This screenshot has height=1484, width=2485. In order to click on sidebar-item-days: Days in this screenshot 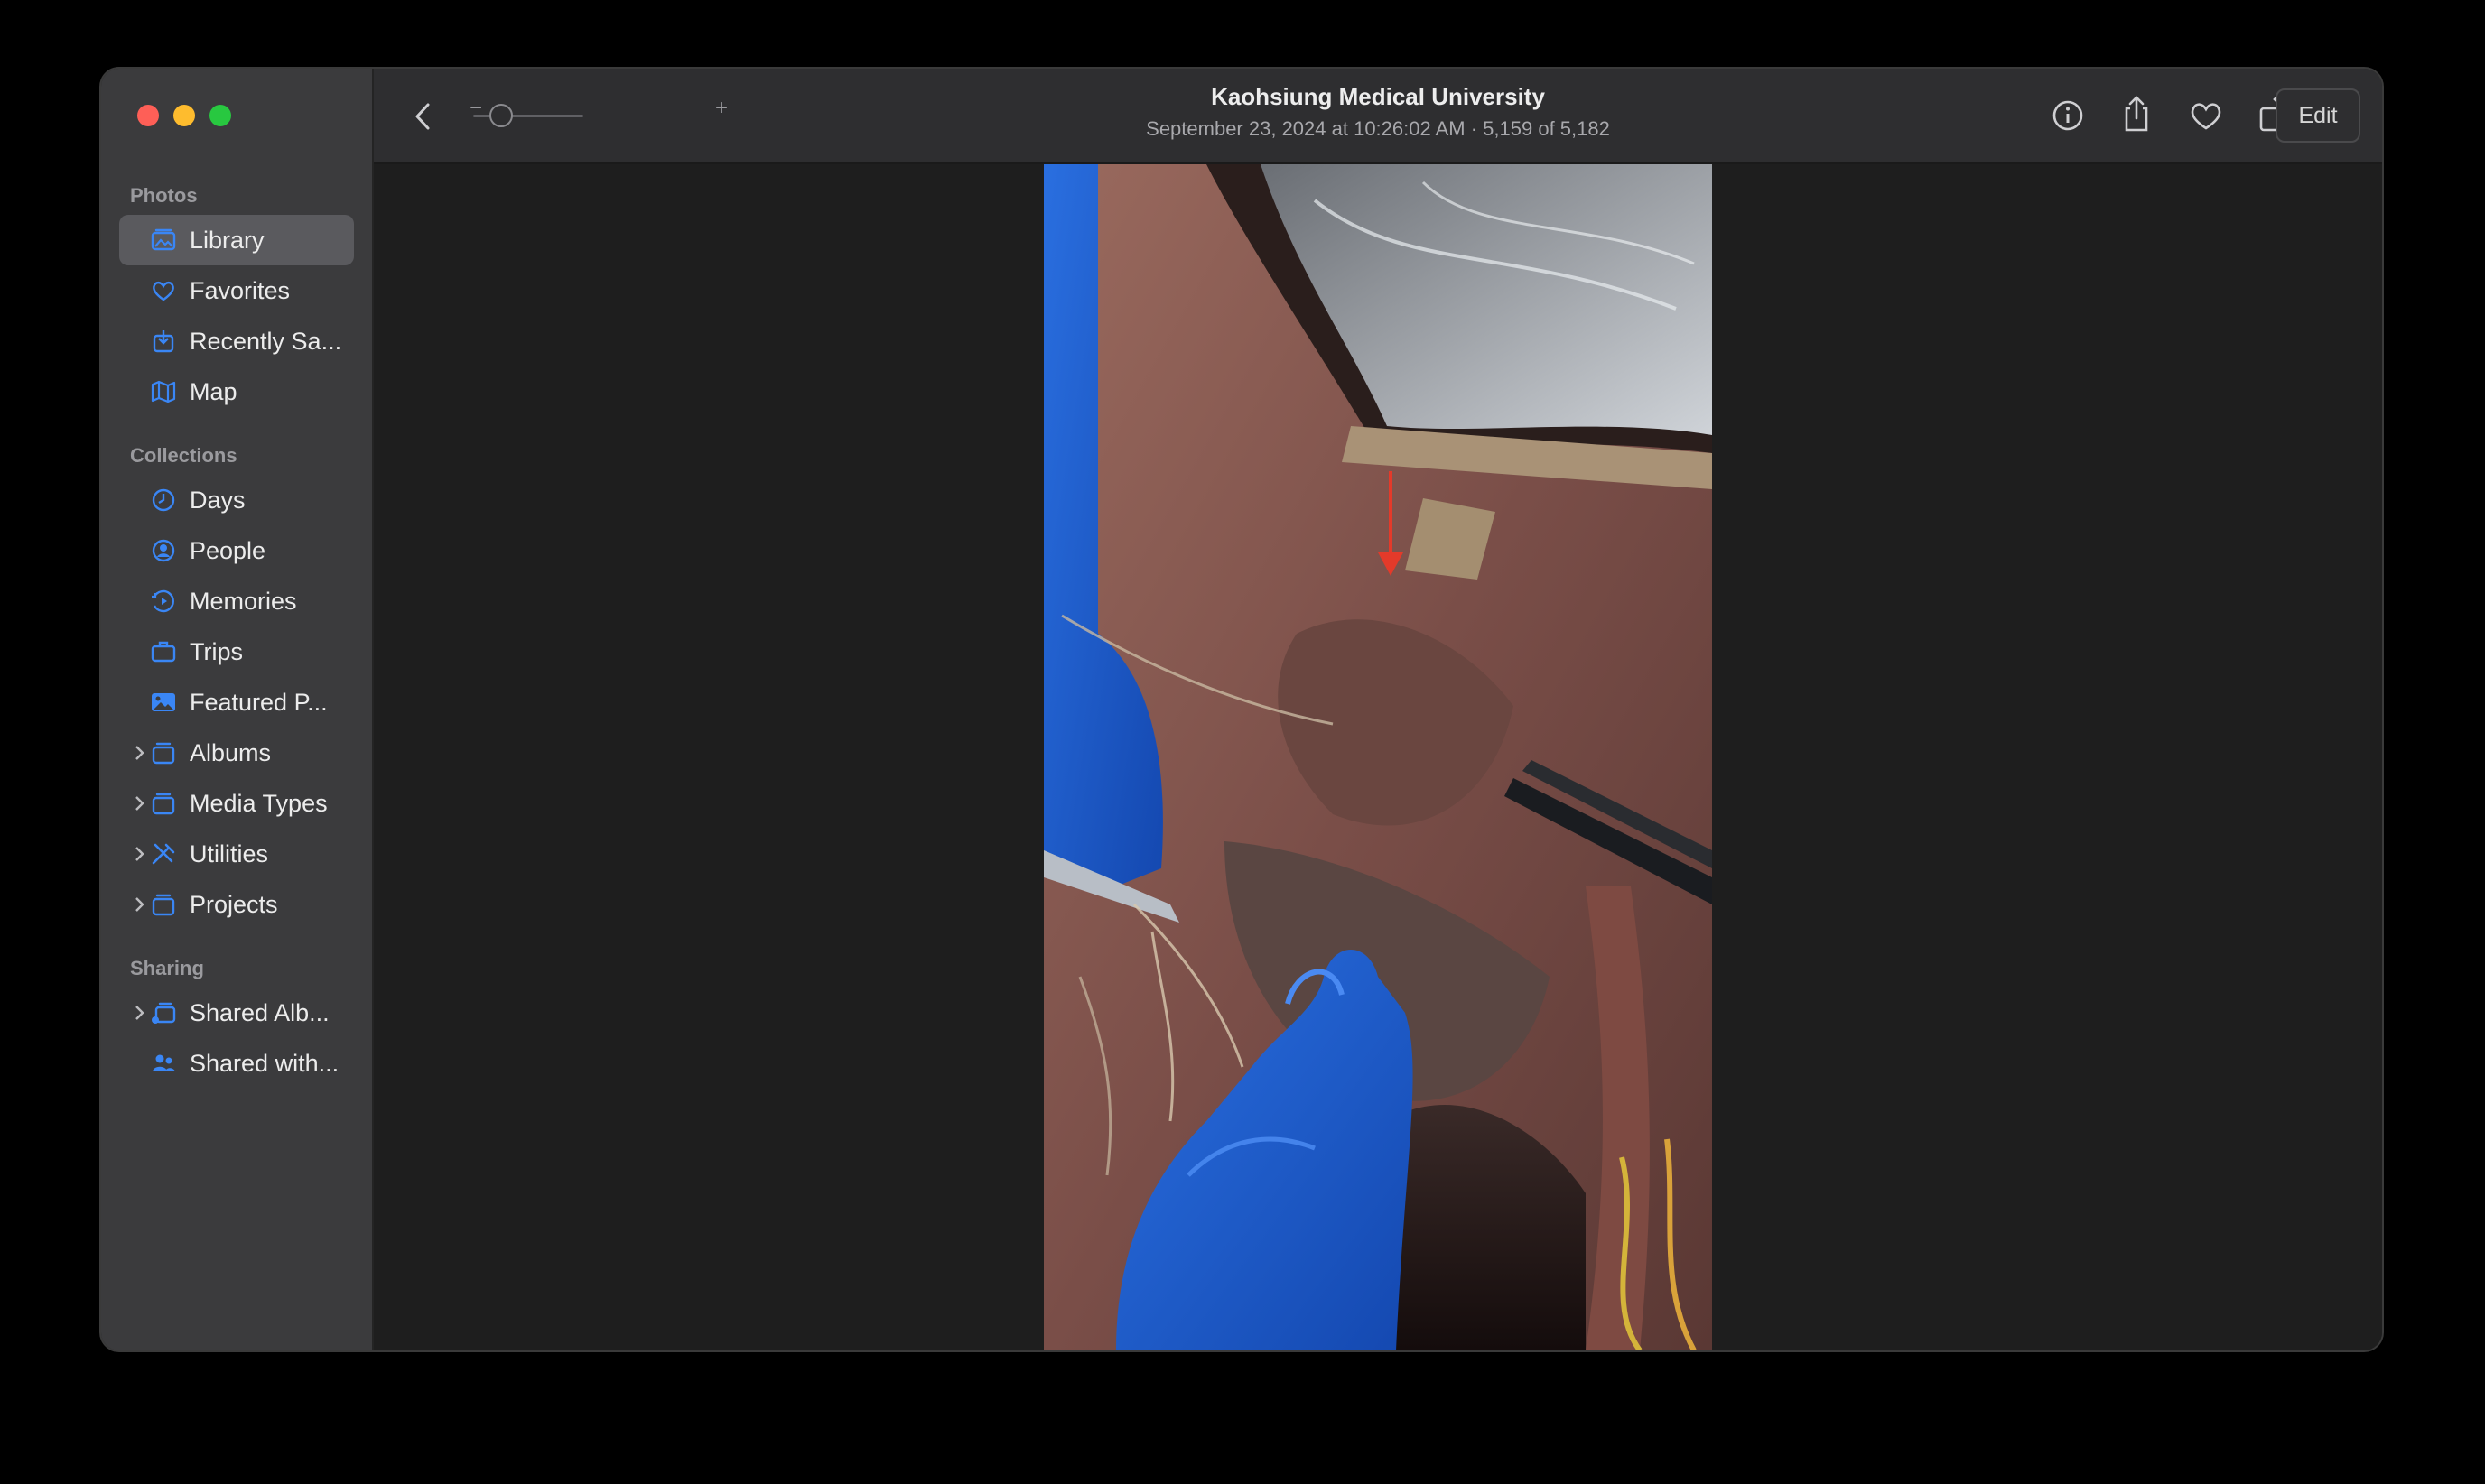, I will do `click(236, 500)`.